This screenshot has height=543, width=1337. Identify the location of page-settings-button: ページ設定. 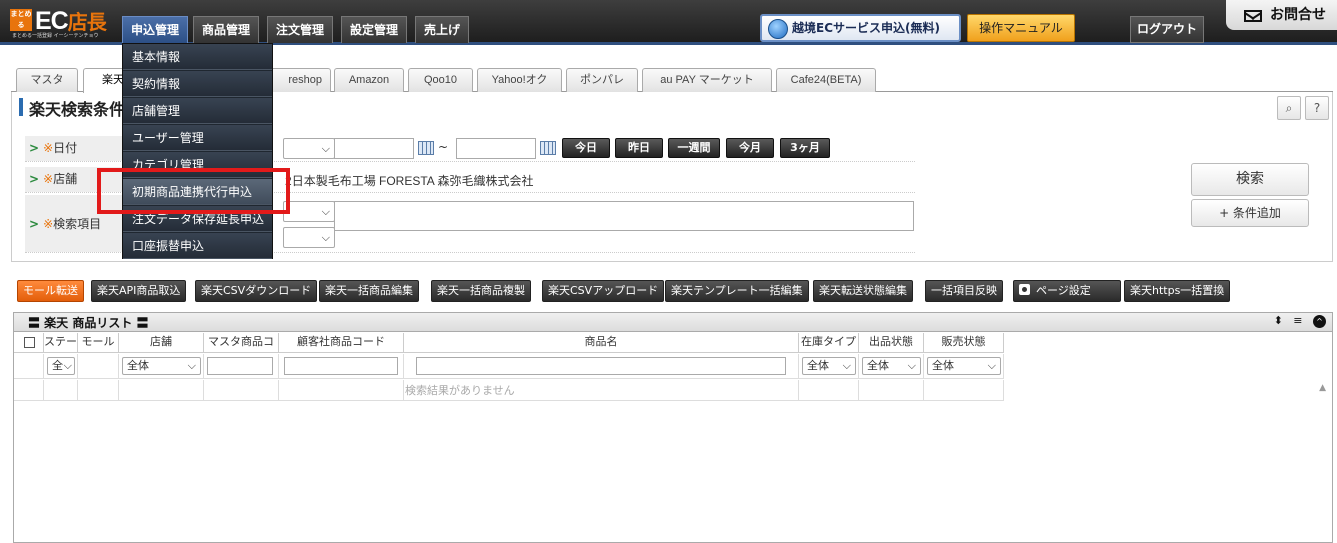
(1067, 291).